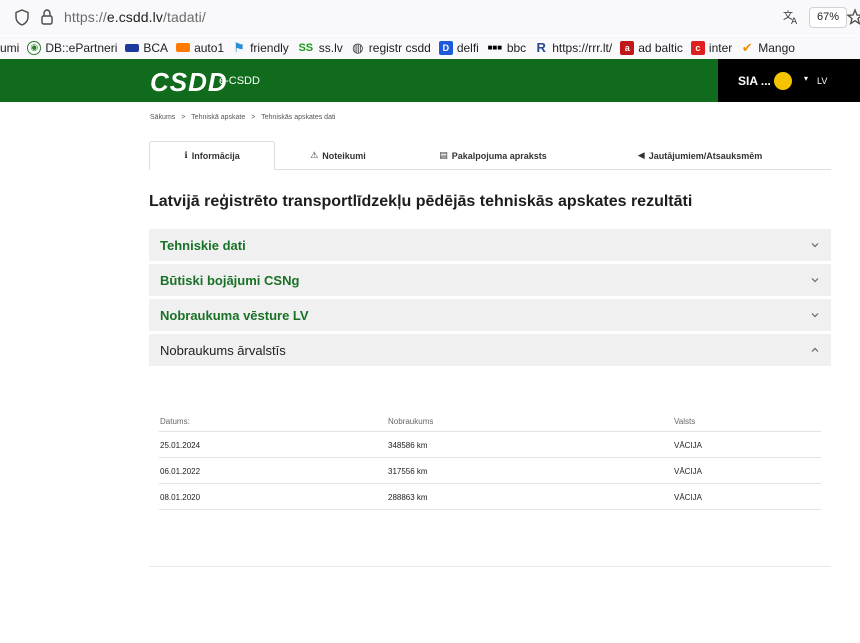 This screenshot has height=643, width=860. I want to click on bookmark-item: ✔ Mango, so click(767, 47).